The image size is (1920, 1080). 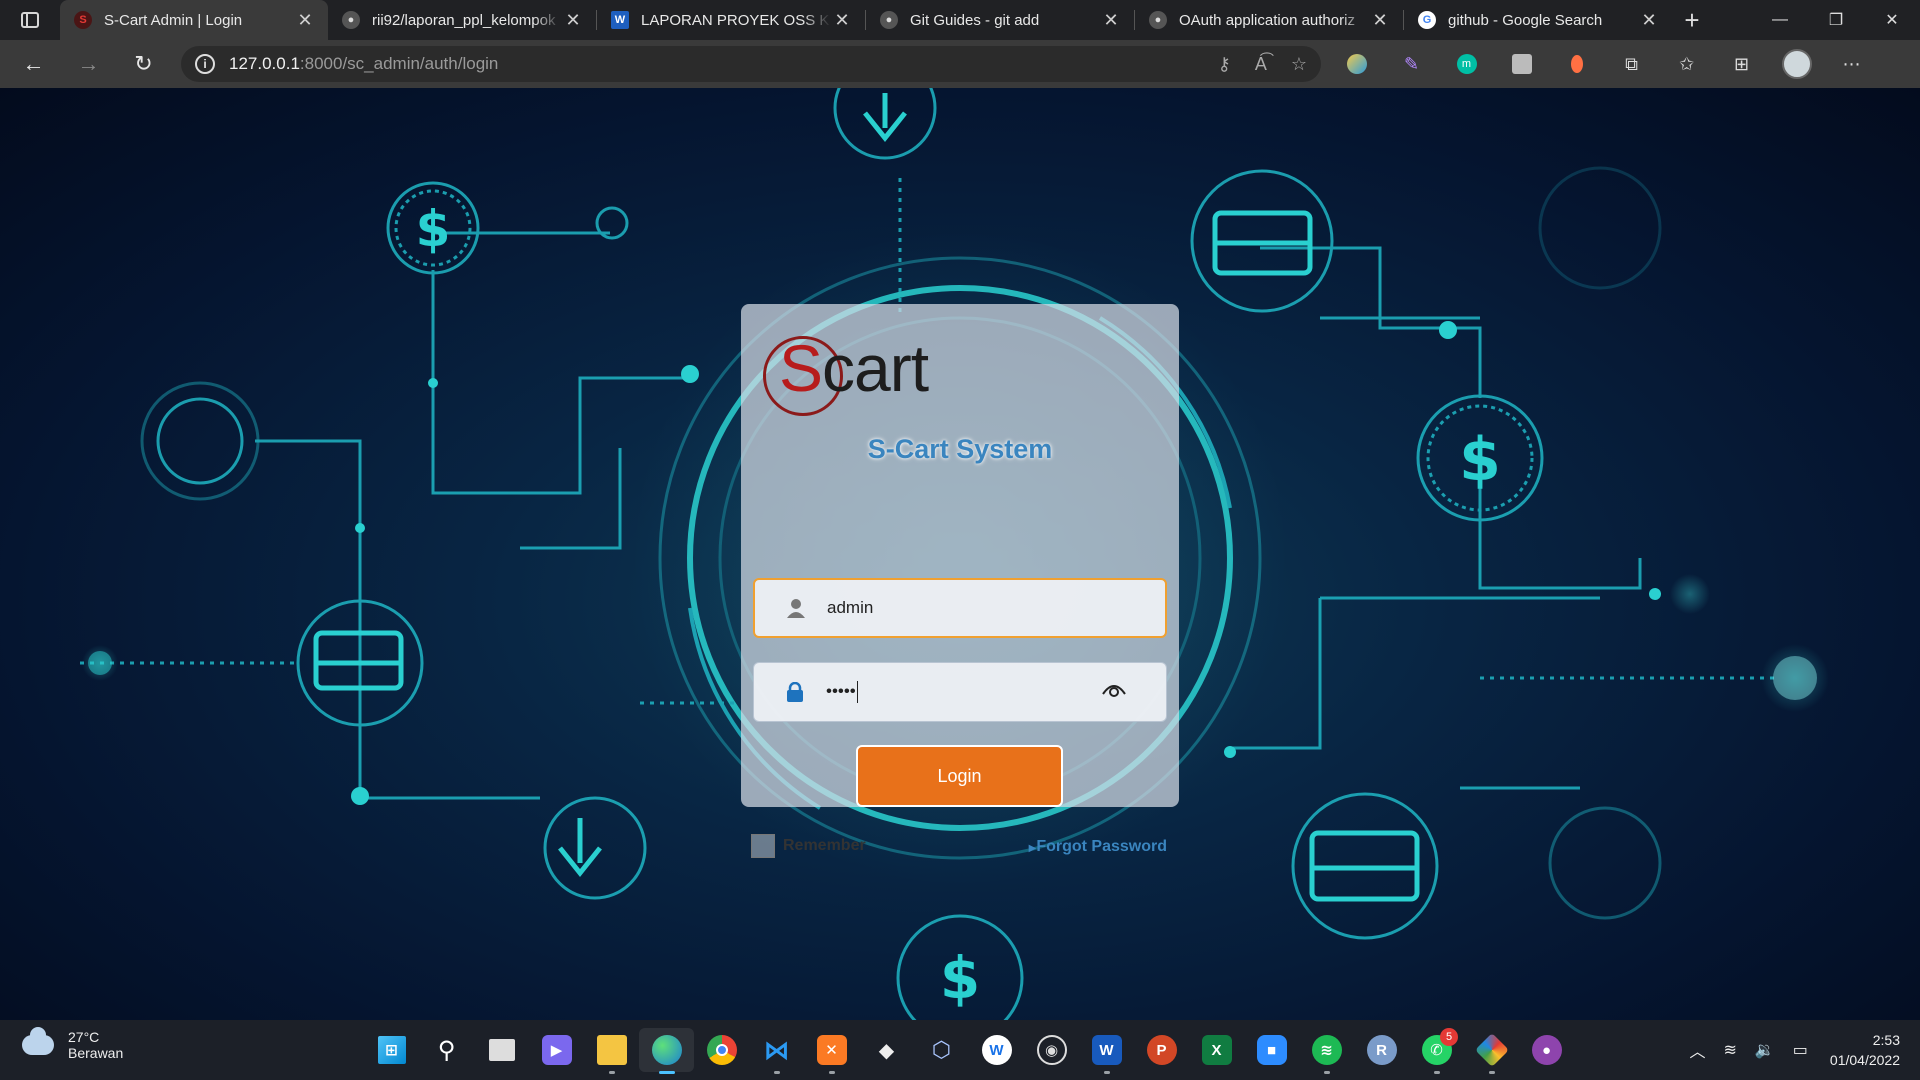 What do you see at coordinates (1436, 1051) in the screenshot?
I see `whatsapp-button: ✆ 5` at bounding box center [1436, 1051].